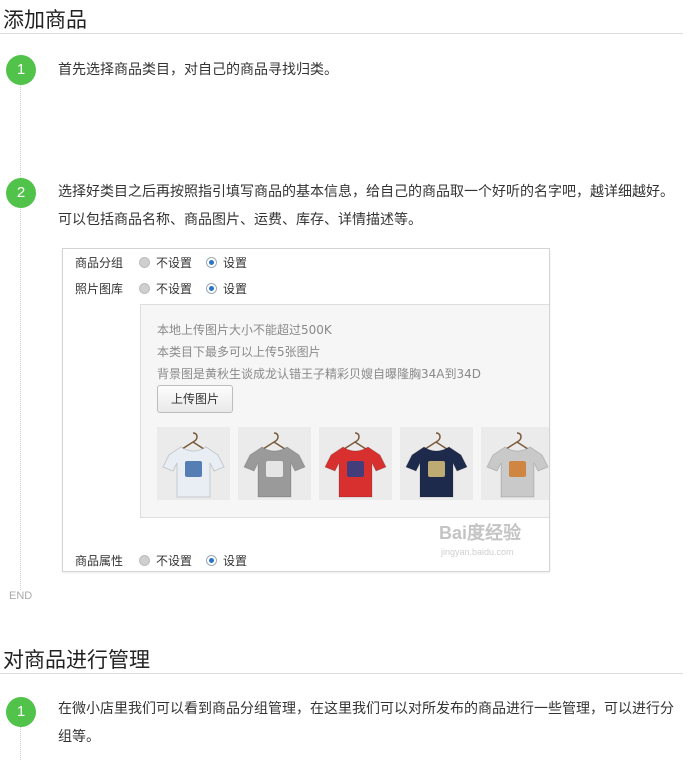  Describe the element at coordinates (99, 262) in the screenshot. I see `row-label: 商品分组` at that location.